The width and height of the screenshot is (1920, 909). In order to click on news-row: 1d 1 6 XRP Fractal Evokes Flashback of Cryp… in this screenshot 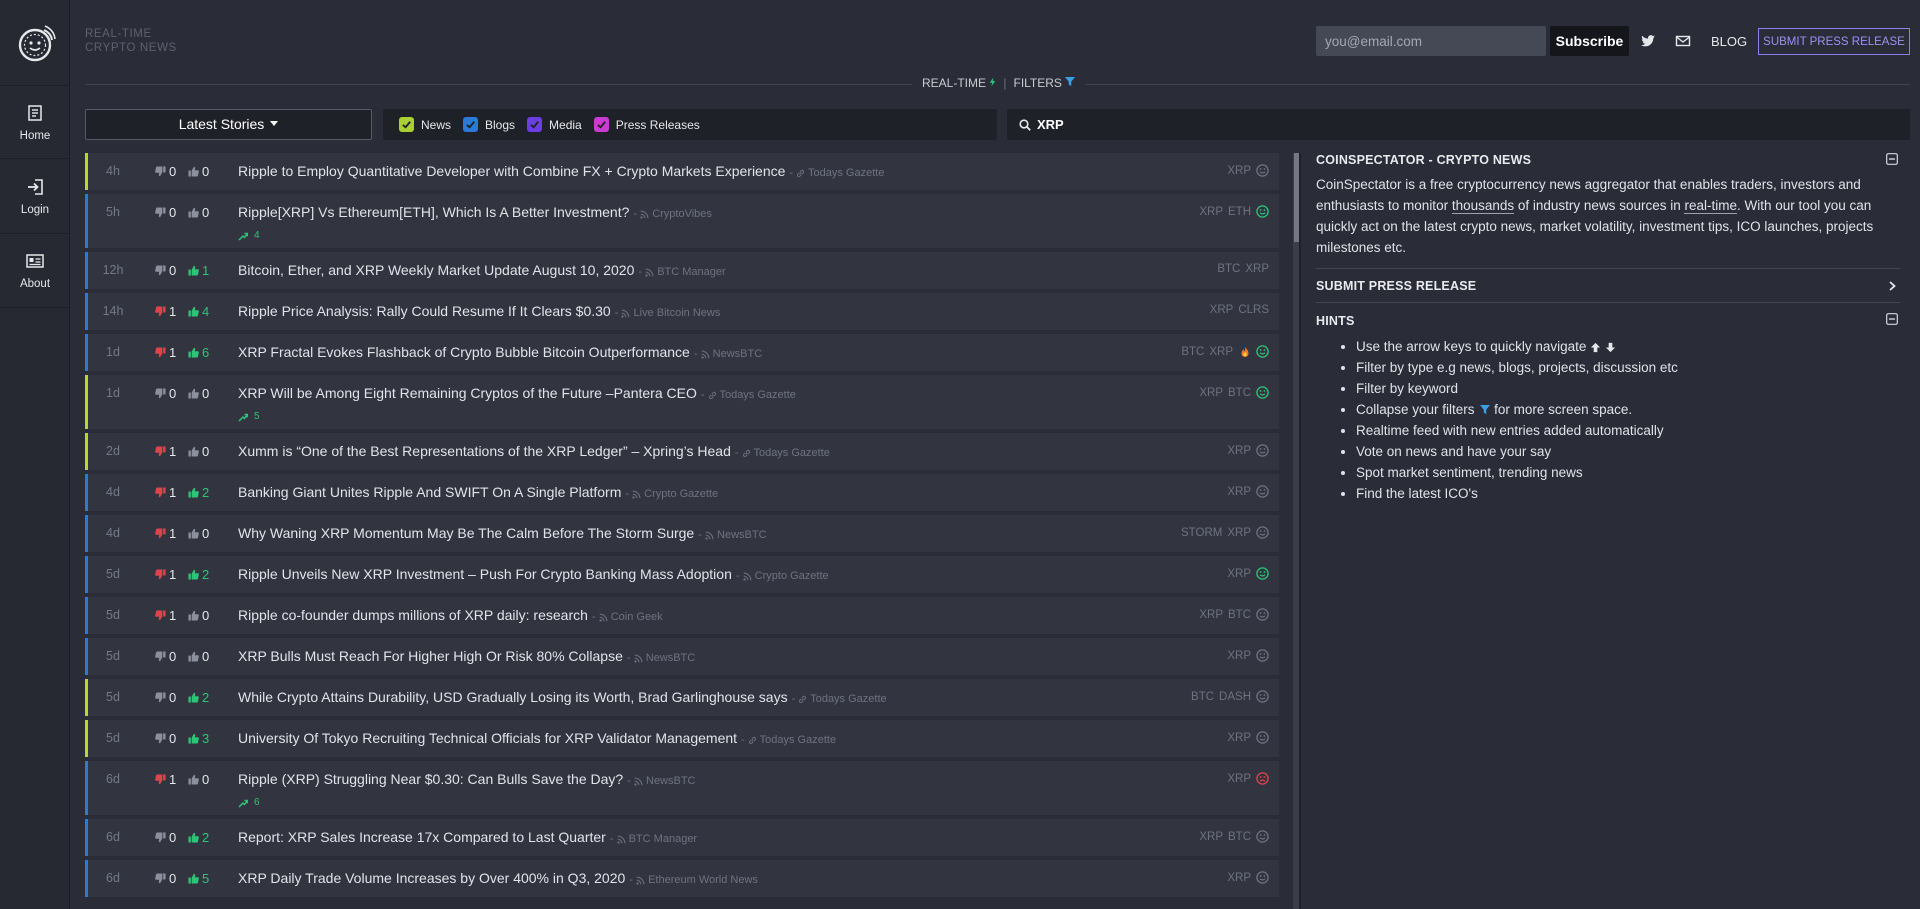, I will do `click(682, 352)`.